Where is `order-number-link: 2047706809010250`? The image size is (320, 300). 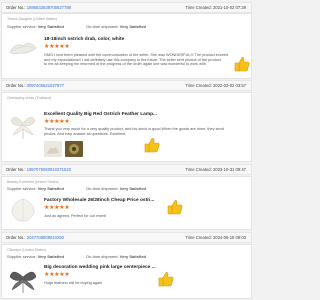 order-number-link: 2047706809010250 is located at coordinates (45, 237).